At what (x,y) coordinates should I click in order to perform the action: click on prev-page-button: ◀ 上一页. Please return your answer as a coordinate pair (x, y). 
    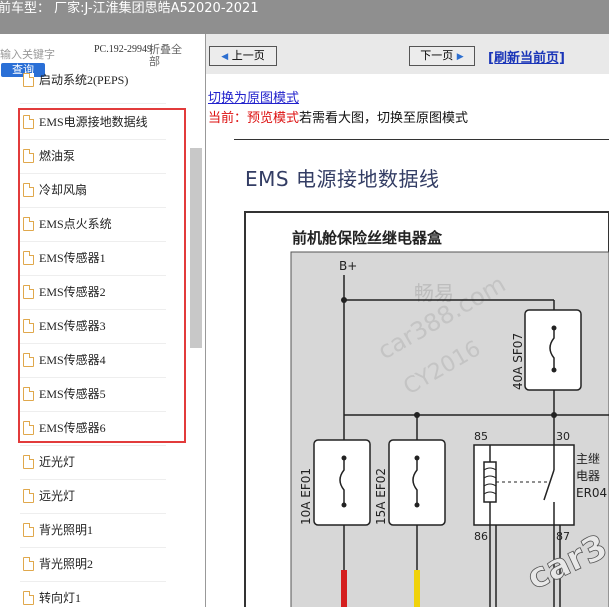
    Looking at the image, I should click on (243, 56).